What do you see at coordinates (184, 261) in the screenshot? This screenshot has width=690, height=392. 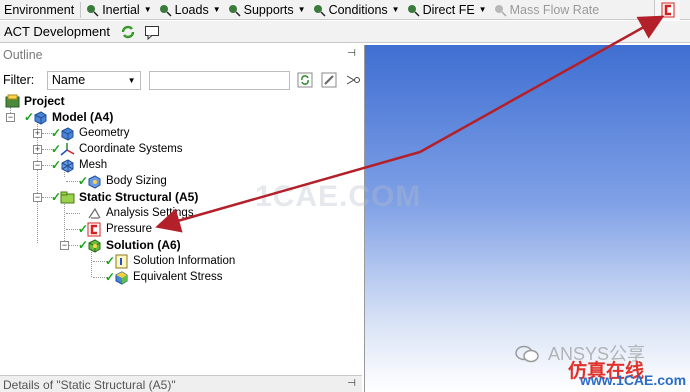 I see `tree-item-label: Solution Information` at bounding box center [184, 261].